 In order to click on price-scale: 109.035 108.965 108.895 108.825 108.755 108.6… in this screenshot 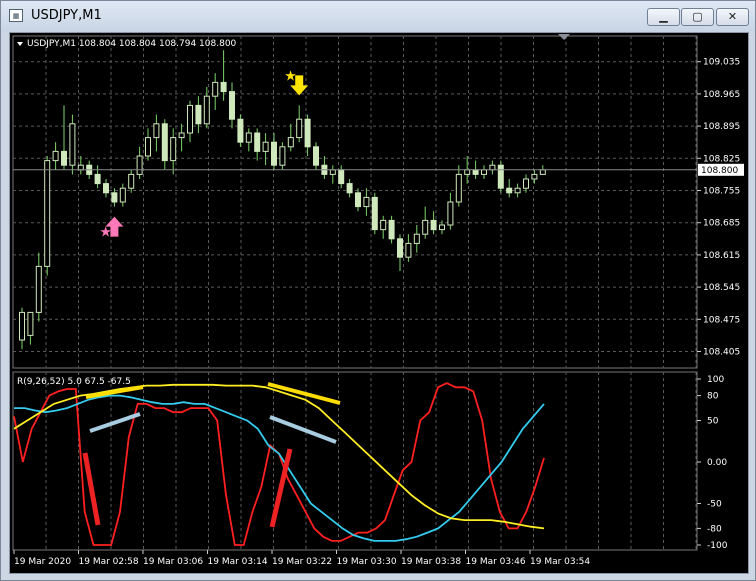, I will do `click(718, 208)`.